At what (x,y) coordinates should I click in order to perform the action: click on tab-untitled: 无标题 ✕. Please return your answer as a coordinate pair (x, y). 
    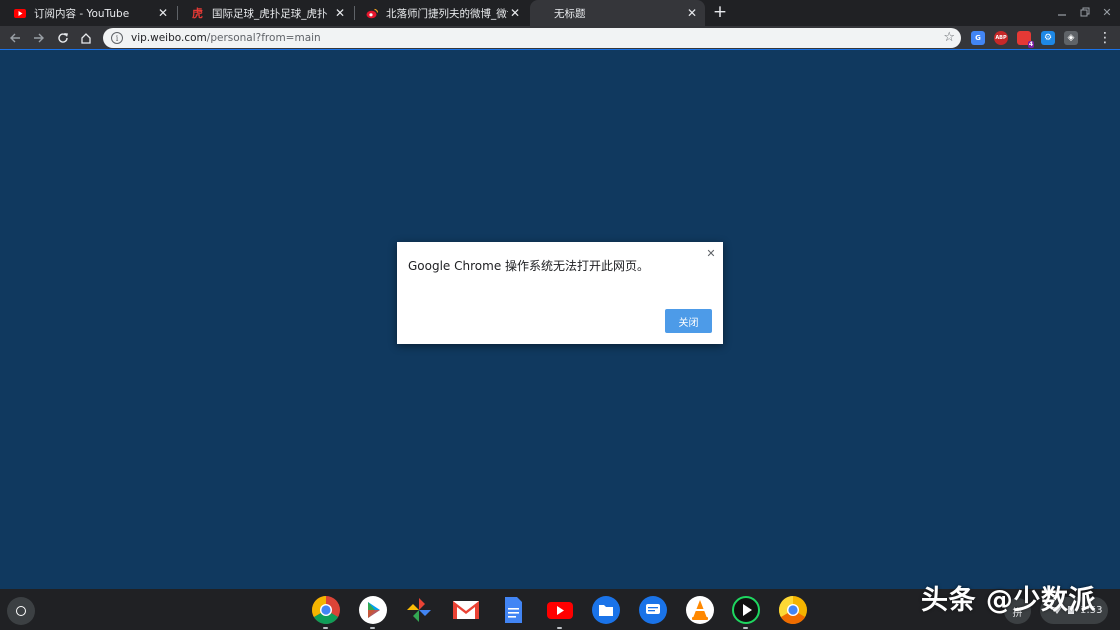
    Looking at the image, I should click on (617, 13).